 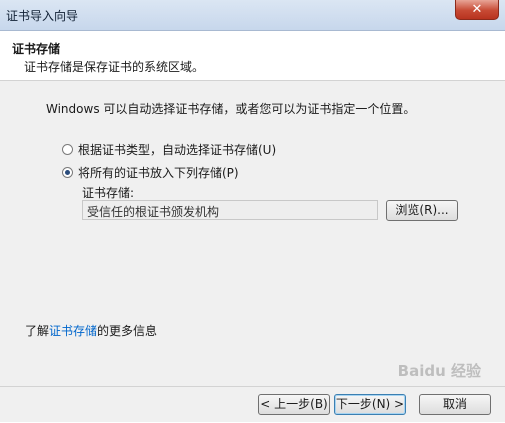 I want to click on page-title: 证书存储, so click(x=36, y=49).